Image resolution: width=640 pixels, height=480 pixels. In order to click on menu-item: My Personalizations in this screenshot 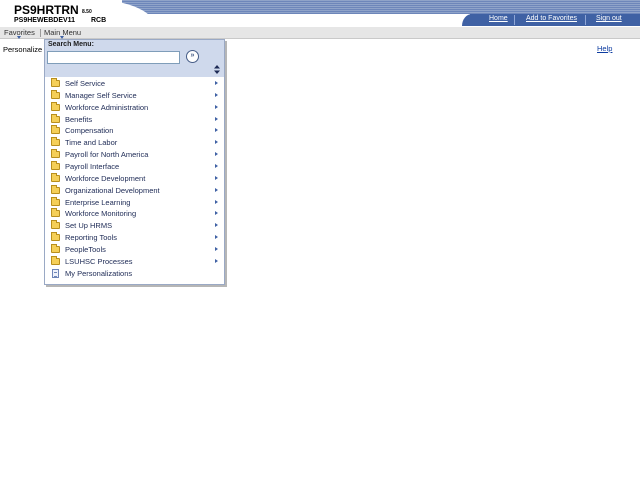, I will do `click(134, 274)`.